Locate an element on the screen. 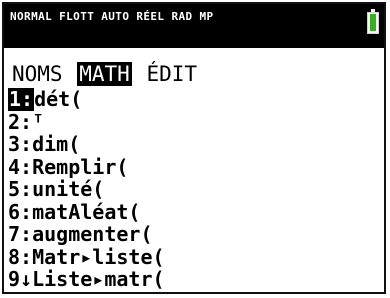 This screenshot has width=390, height=298. menu-item-number: 9↓ is located at coordinates (20, 279).